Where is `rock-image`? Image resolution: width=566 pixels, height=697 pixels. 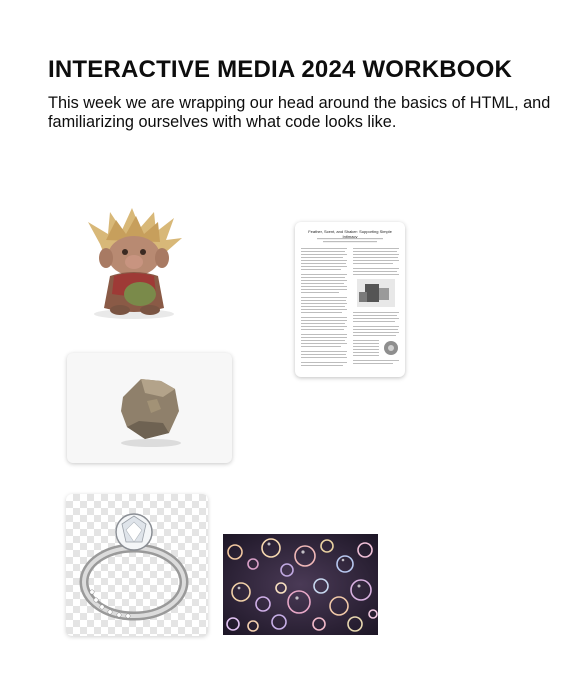
rock-image is located at coordinates (149, 408).